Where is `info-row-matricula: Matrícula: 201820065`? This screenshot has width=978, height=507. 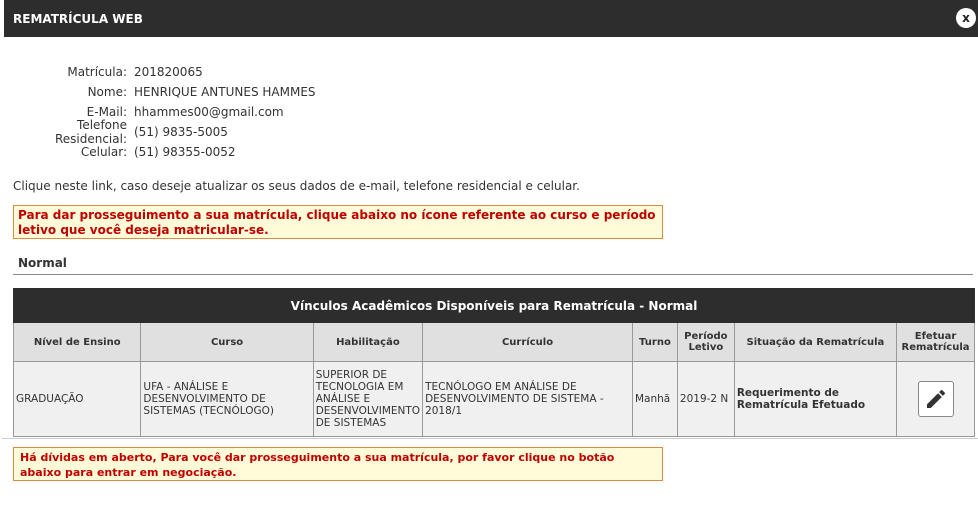
info-row-matricula: Matrícula: 201820065 is located at coordinates (159, 72).